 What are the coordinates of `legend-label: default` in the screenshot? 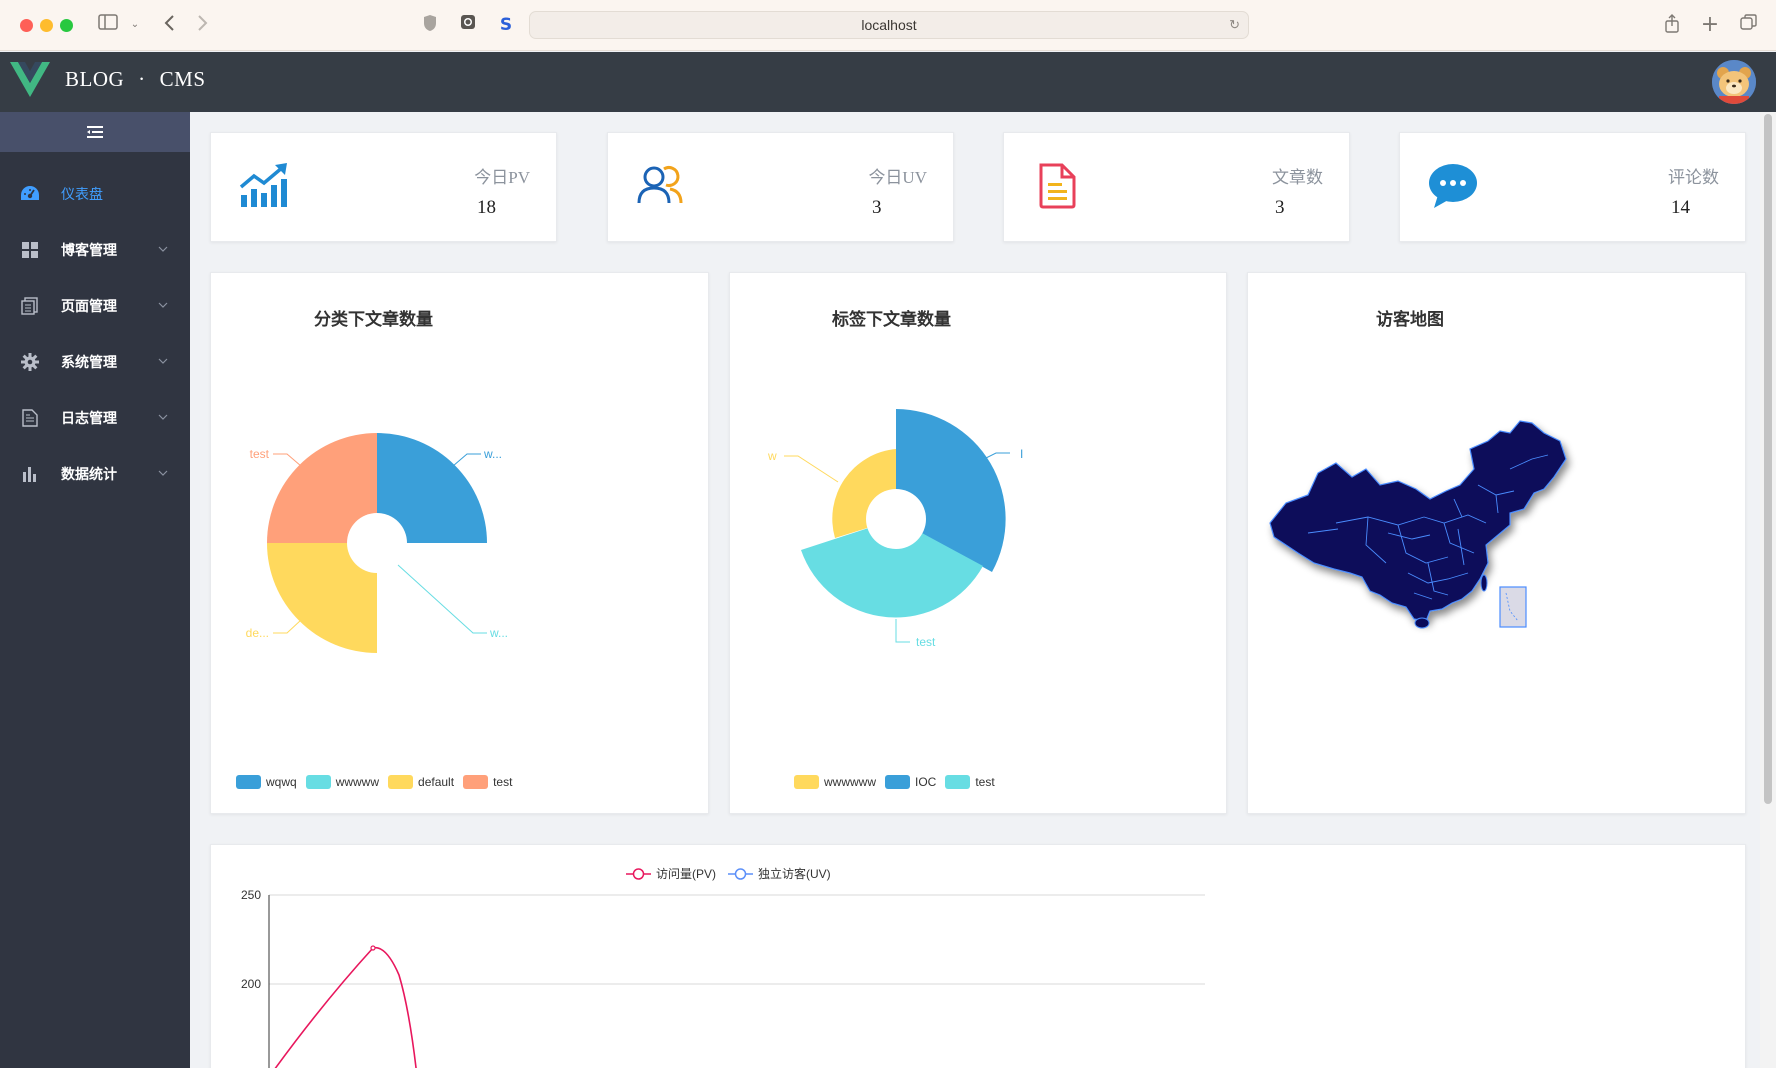 It's located at (436, 782).